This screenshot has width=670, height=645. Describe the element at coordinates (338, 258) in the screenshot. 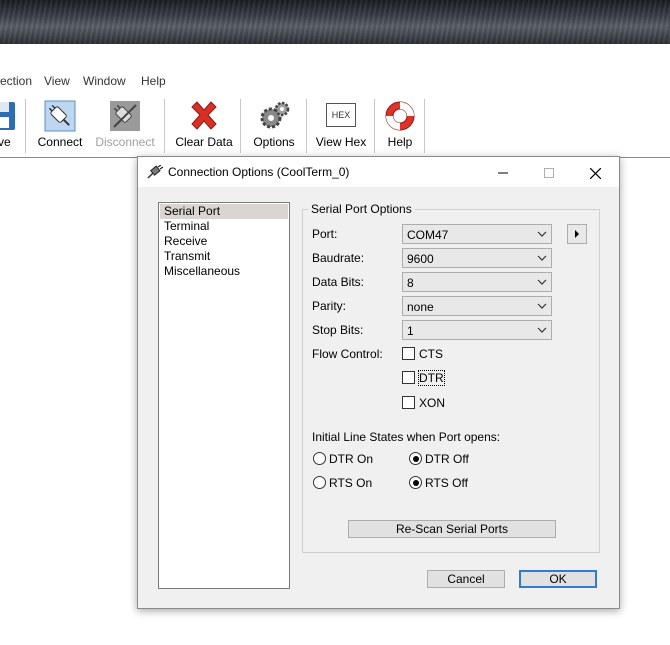

I see `baudrate-label: Baudrate:` at that location.